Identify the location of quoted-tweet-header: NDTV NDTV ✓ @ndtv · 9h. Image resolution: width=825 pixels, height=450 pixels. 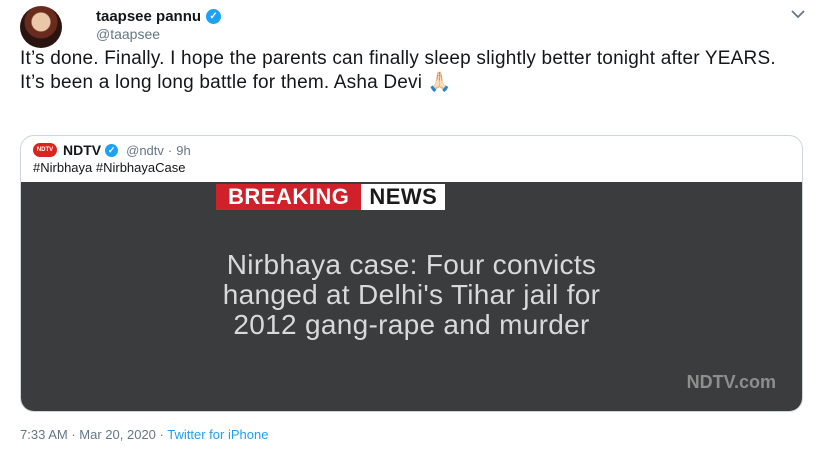
(112, 150).